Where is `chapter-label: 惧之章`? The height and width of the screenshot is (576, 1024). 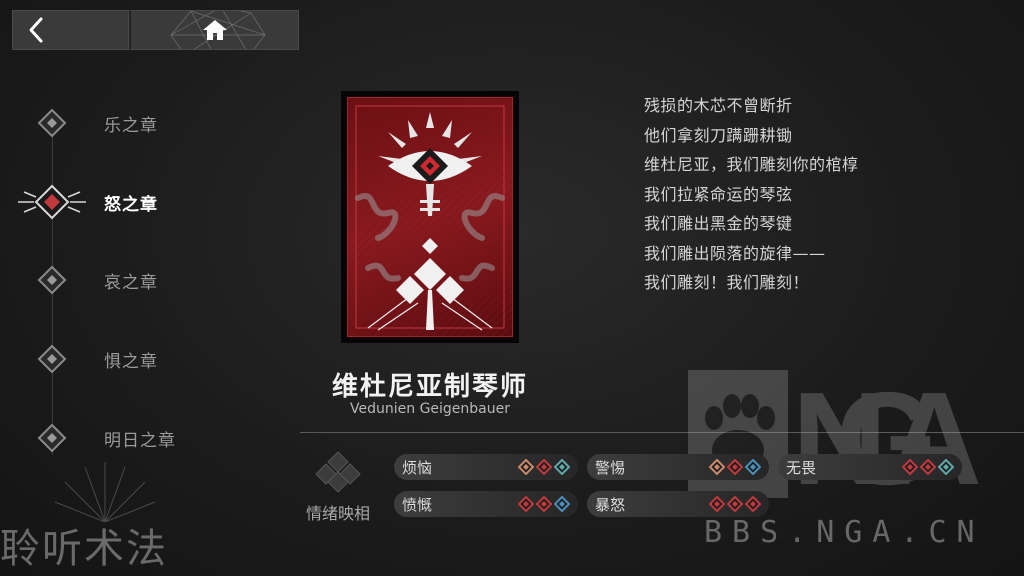
chapter-label: 惧之章 is located at coordinates (131, 361).